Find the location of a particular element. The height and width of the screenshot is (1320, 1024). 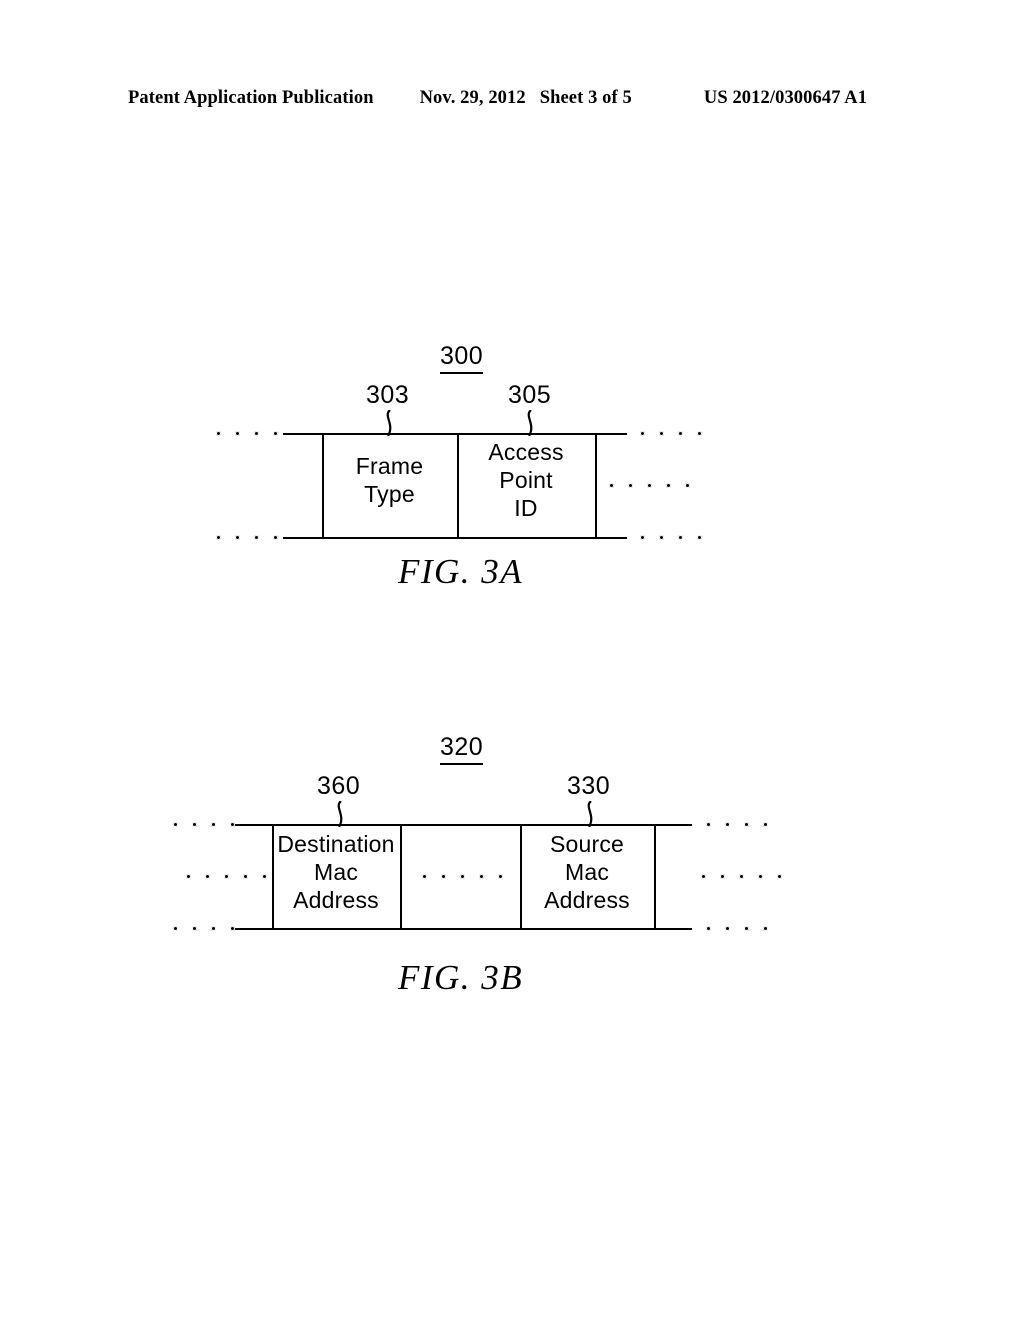

header-publication-number: US 2012/0300647 A1 is located at coordinates (785, 98).